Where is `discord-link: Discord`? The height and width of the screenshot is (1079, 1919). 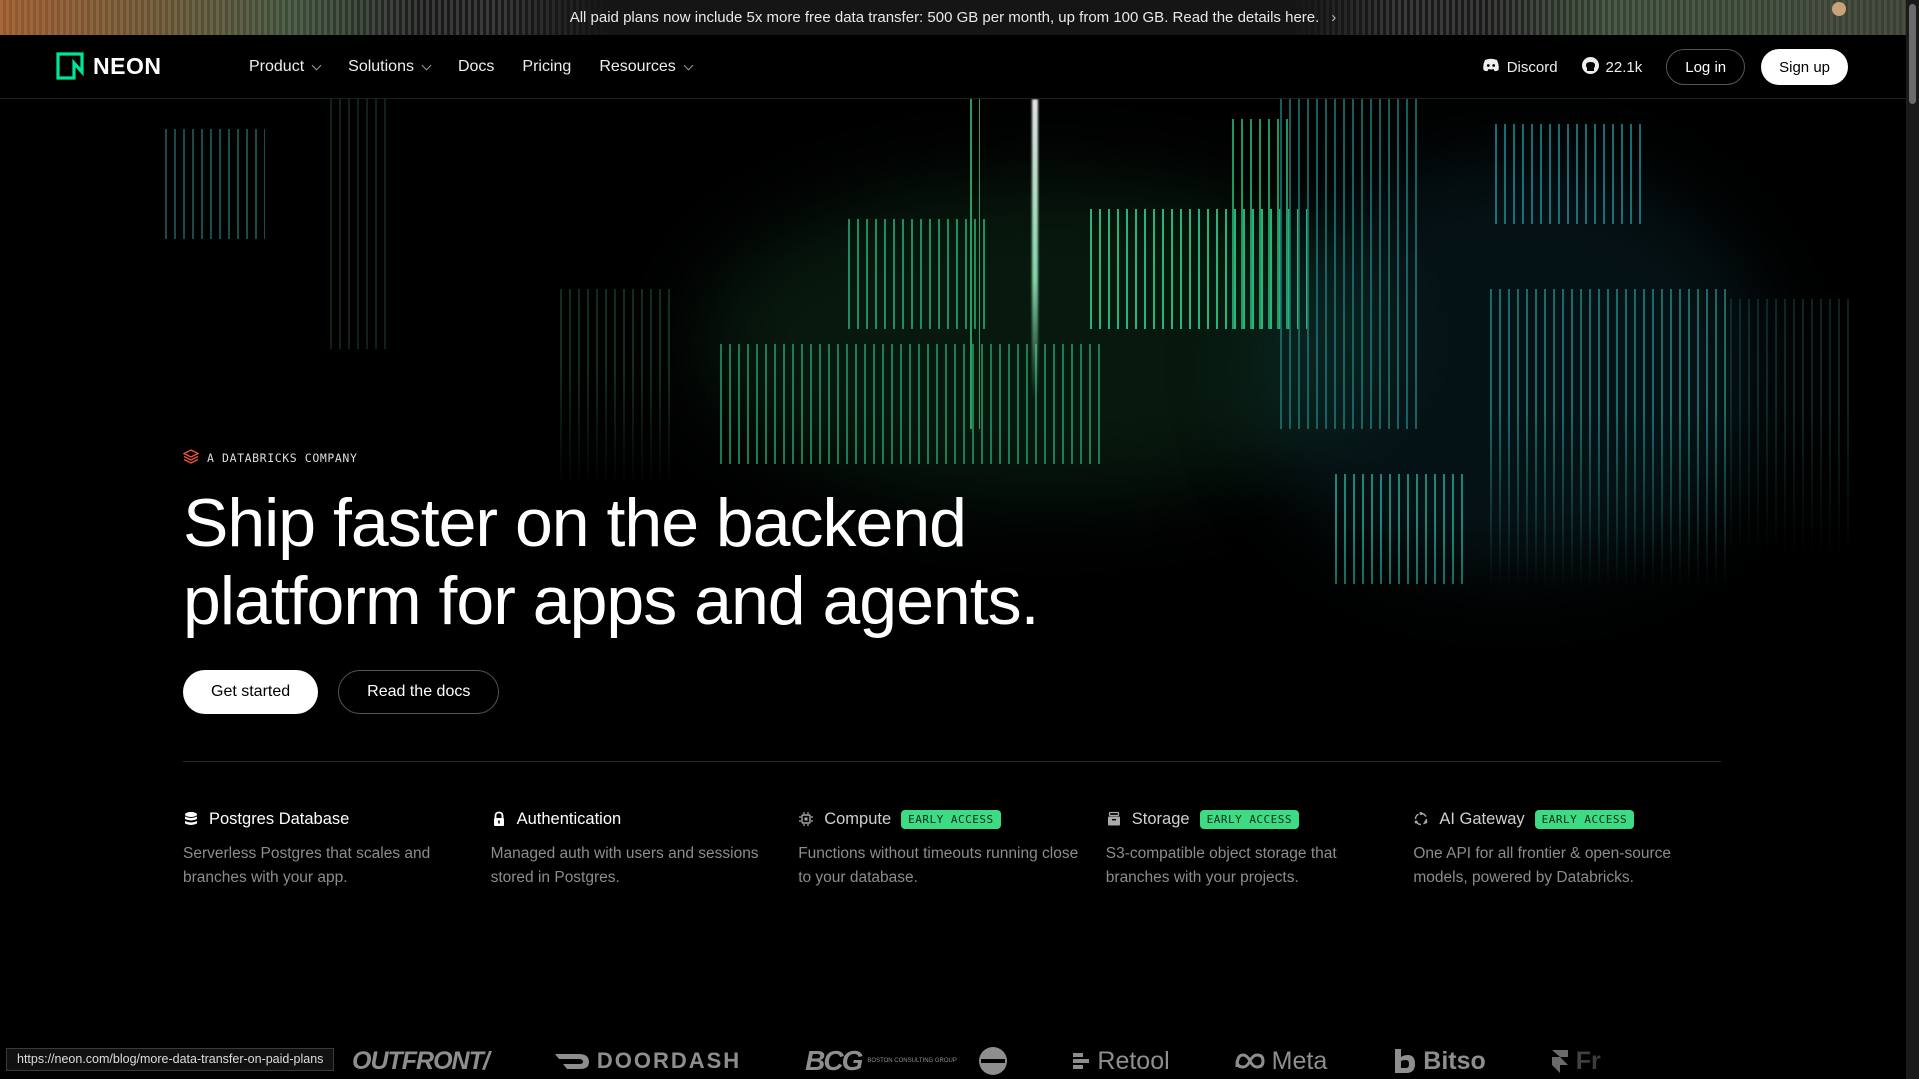 discord-link: Discord is located at coordinates (1520, 67).